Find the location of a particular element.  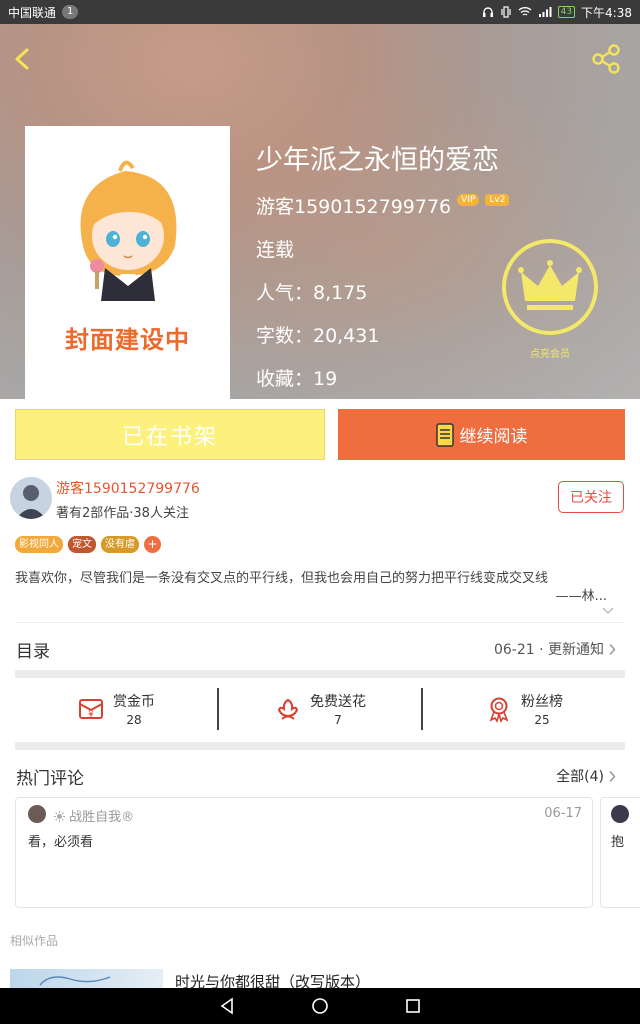

stat-label: 免费送花 is located at coordinates (338, 702).